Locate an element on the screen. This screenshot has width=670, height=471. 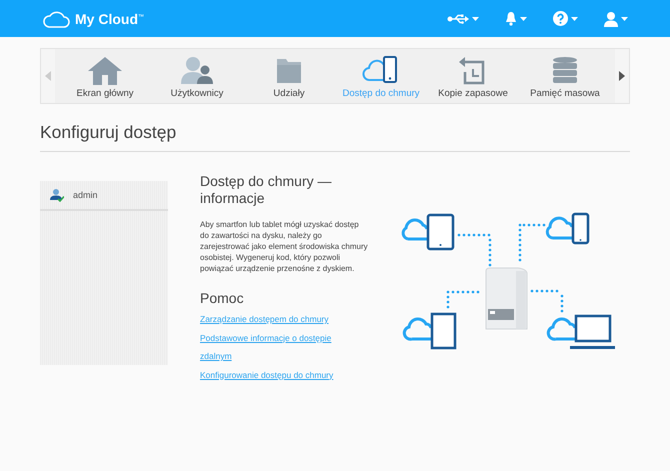
user-check-icon is located at coordinates (57, 195).